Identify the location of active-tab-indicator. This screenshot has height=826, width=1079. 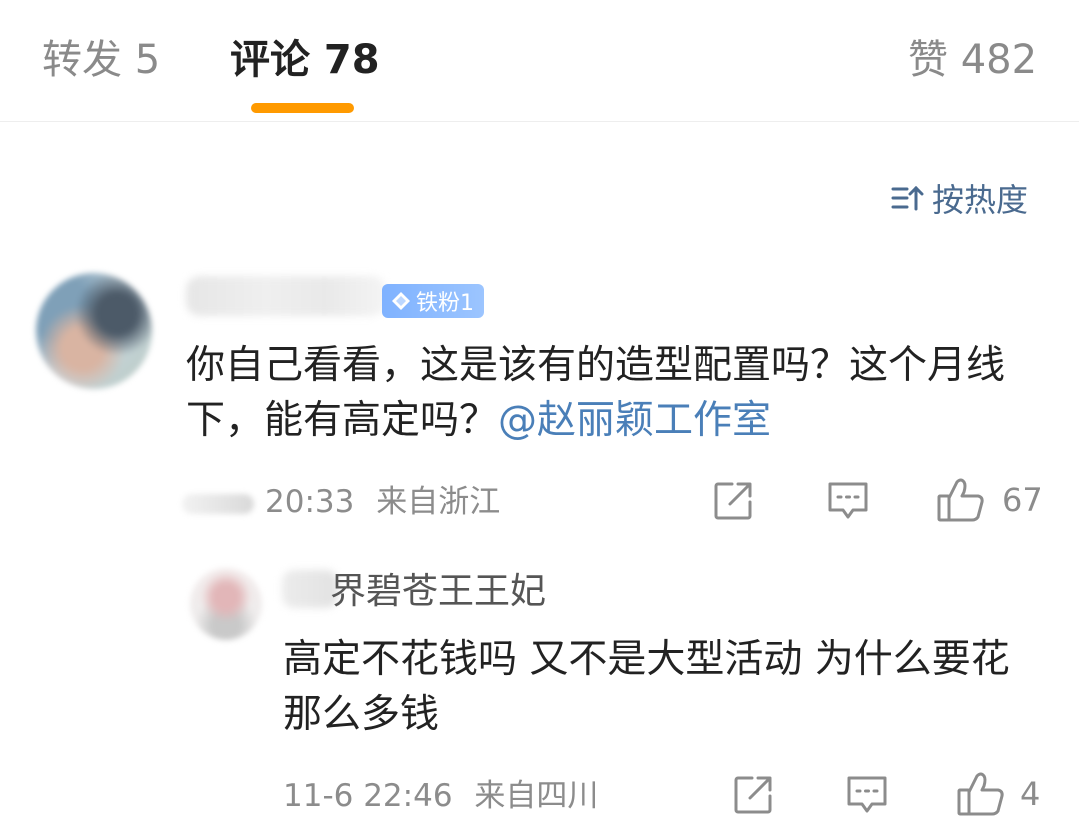
(302, 108).